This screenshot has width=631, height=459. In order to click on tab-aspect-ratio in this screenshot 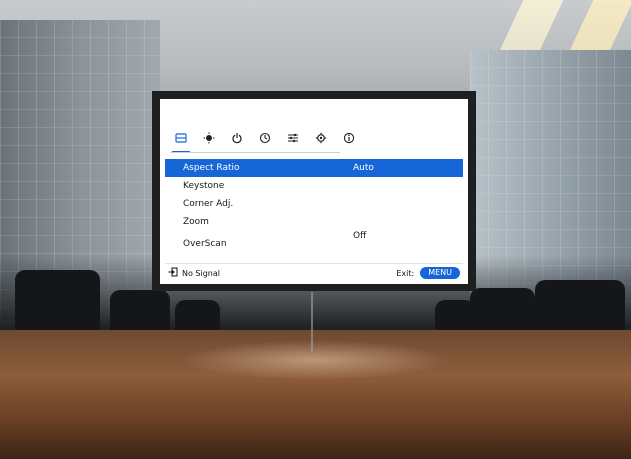, I will do `click(181, 141)`.